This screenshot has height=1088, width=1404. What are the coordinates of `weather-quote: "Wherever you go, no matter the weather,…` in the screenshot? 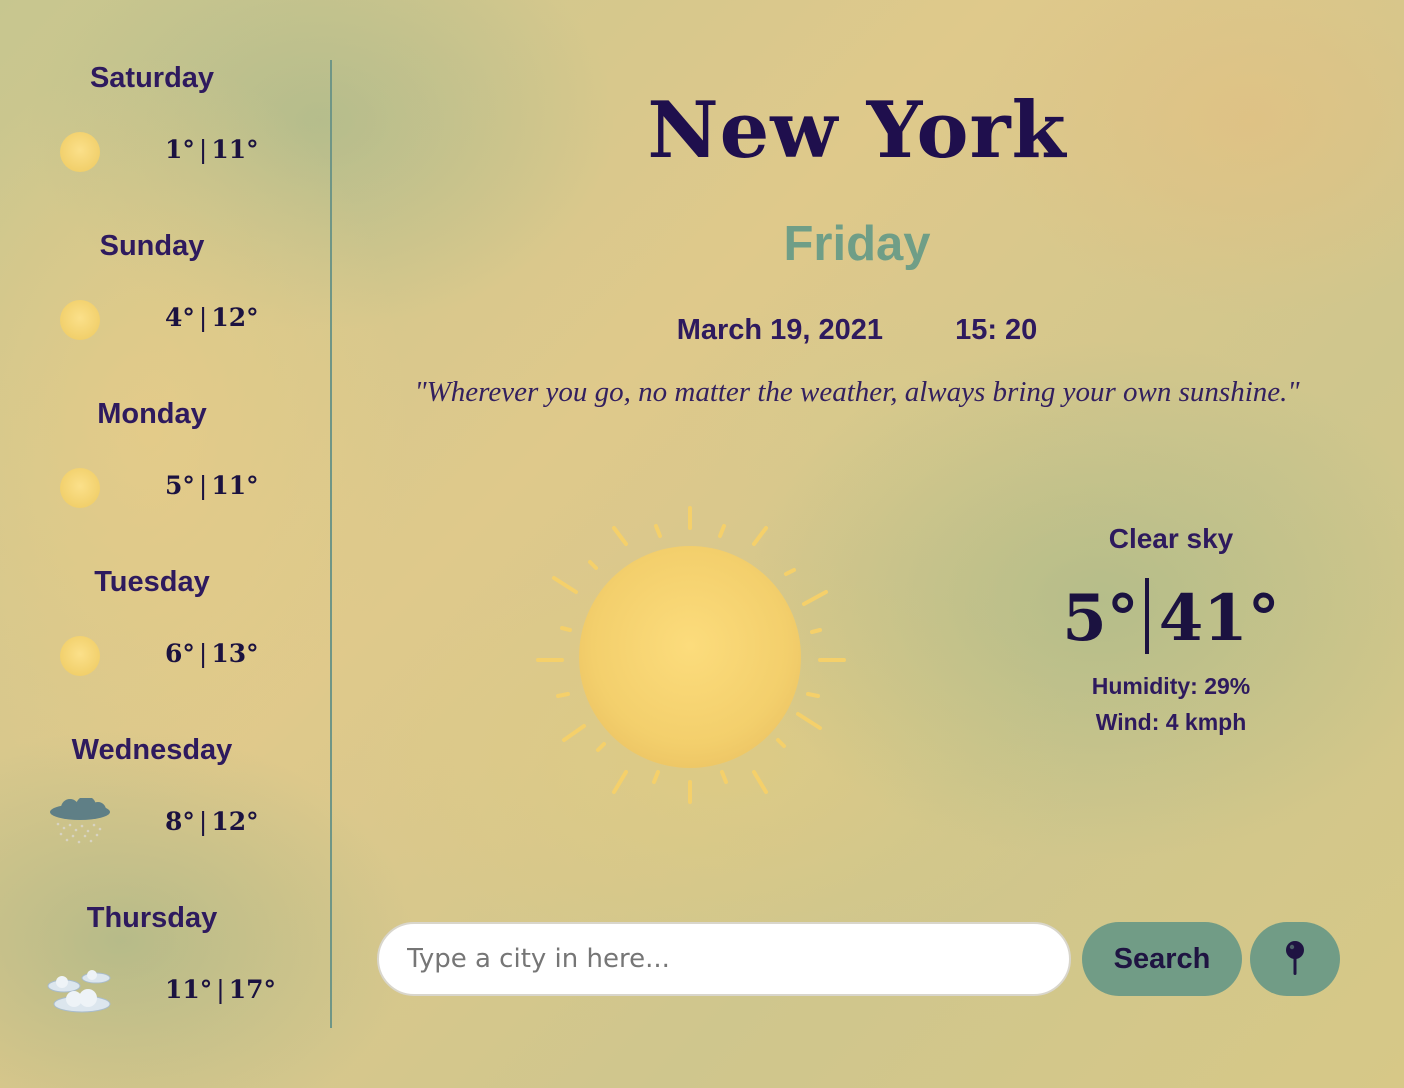 It's located at (857, 392).